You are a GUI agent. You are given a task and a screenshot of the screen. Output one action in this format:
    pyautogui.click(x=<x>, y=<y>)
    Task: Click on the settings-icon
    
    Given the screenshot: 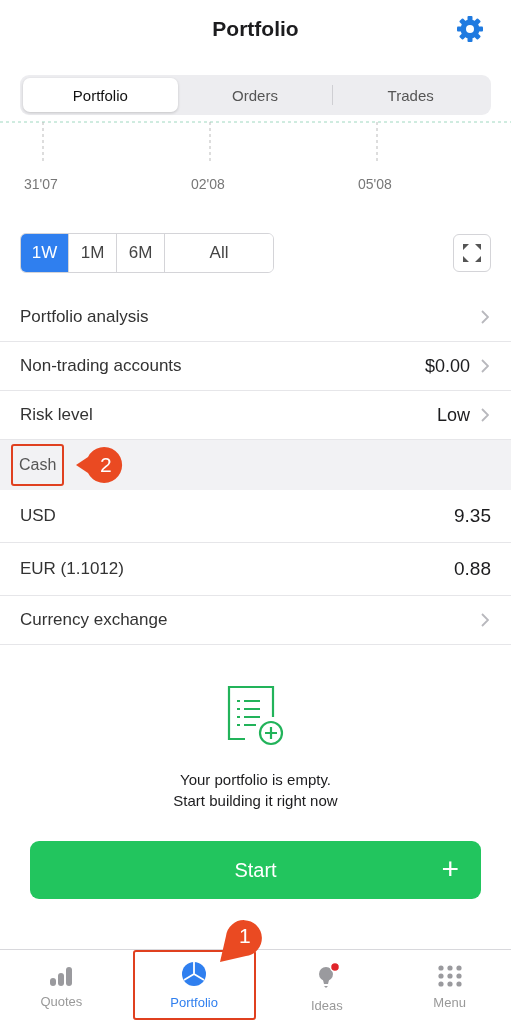 What is the action you would take?
    pyautogui.click(x=470, y=29)
    